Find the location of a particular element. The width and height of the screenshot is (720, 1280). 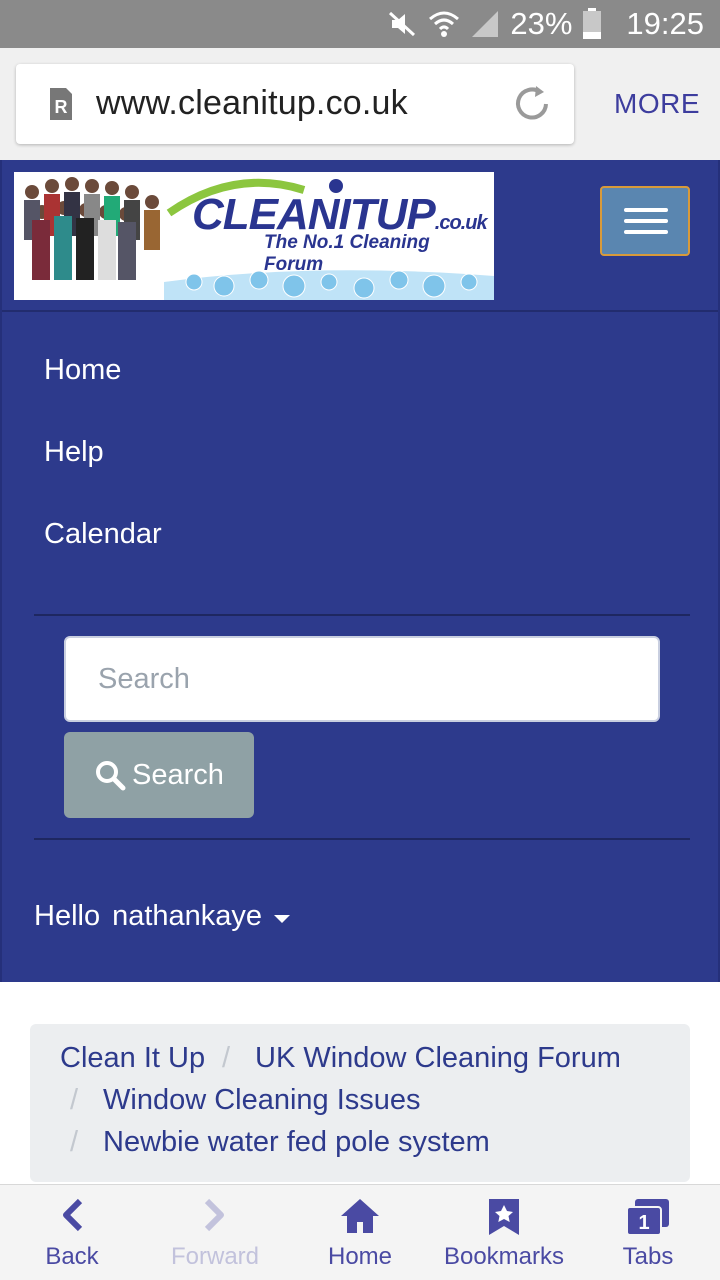

username: nathankaye is located at coordinates (187, 916).